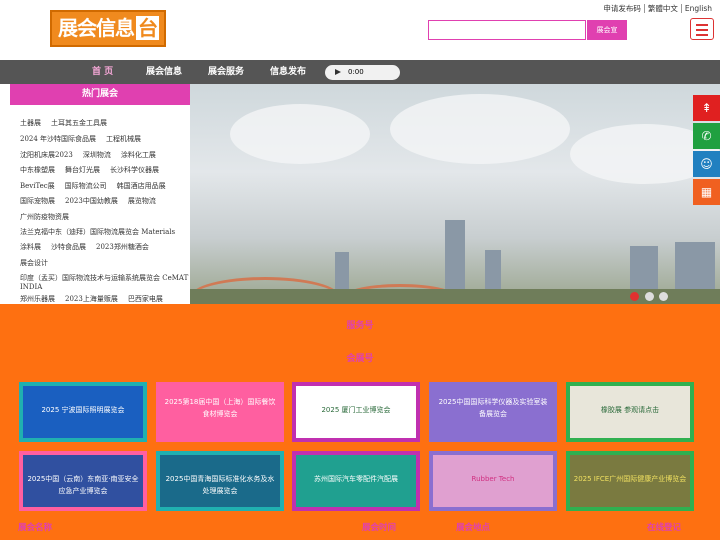 This screenshot has width=720, height=540. I want to click on hot-exhibition-link: 展览物流, so click(142, 201).